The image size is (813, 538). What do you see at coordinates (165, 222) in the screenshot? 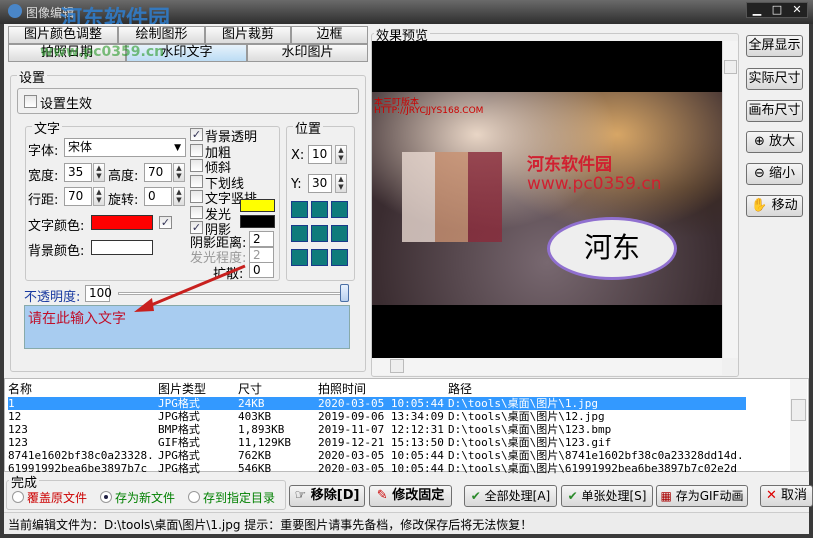
I see `text-color-checkbox: ✓` at bounding box center [165, 222].